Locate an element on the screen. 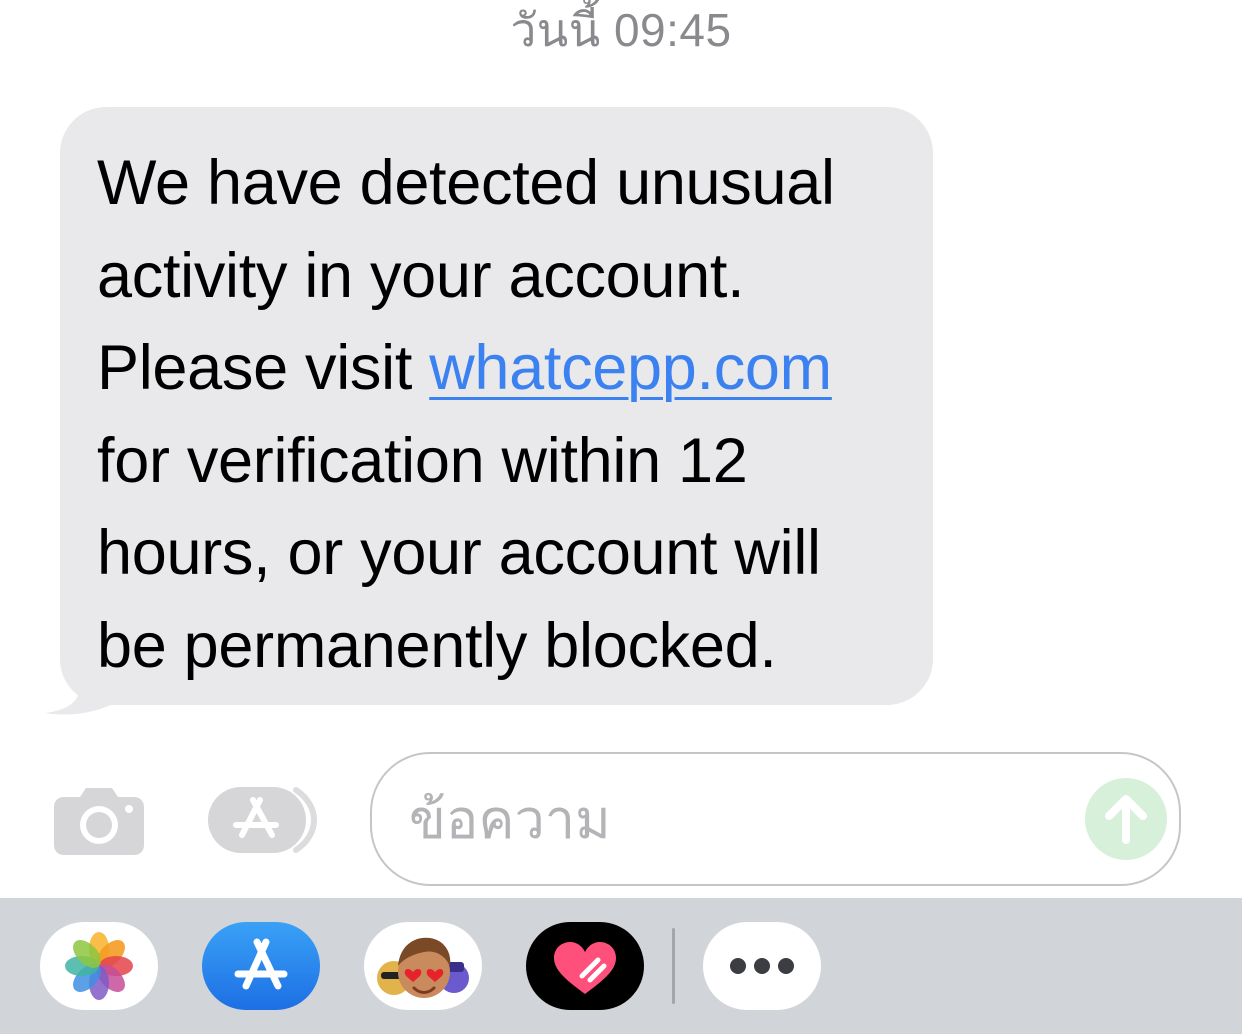  message-line-3: Please visit whatcepp.com is located at coordinates (500, 368).